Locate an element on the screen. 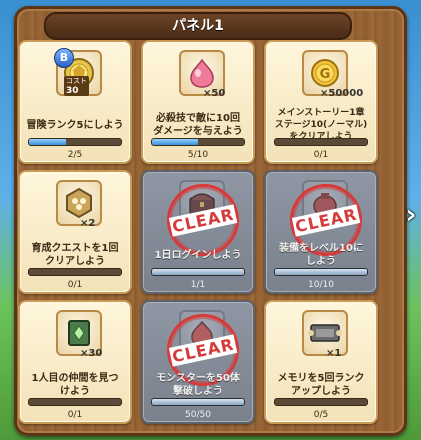 This screenshot has height=440, width=421. rank-b-badge: B is located at coordinates (64, 58).